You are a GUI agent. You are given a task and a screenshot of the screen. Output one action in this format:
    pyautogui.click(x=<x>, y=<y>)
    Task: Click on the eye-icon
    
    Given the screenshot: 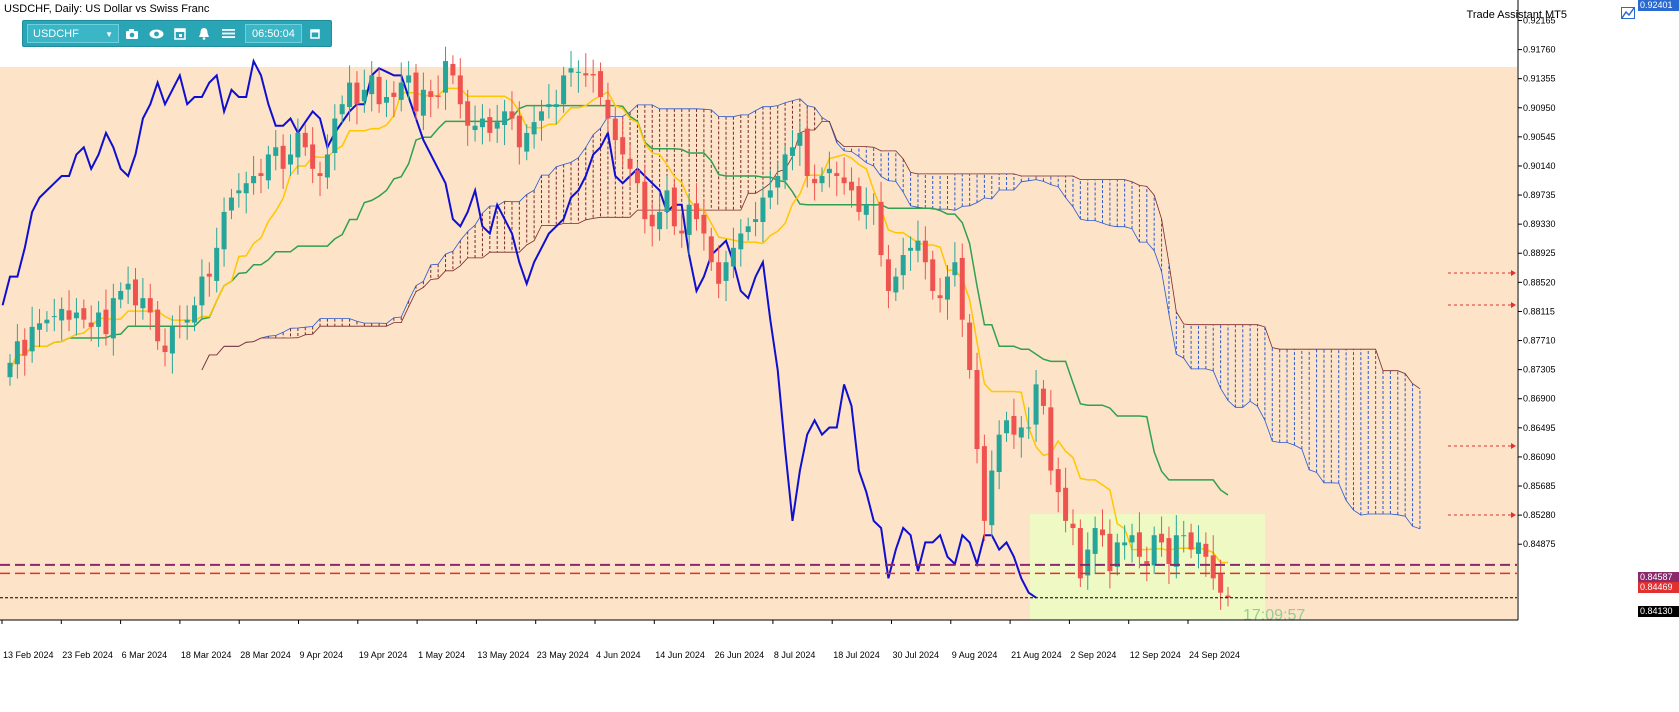 What is the action you would take?
    pyautogui.click(x=156, y=33)
    